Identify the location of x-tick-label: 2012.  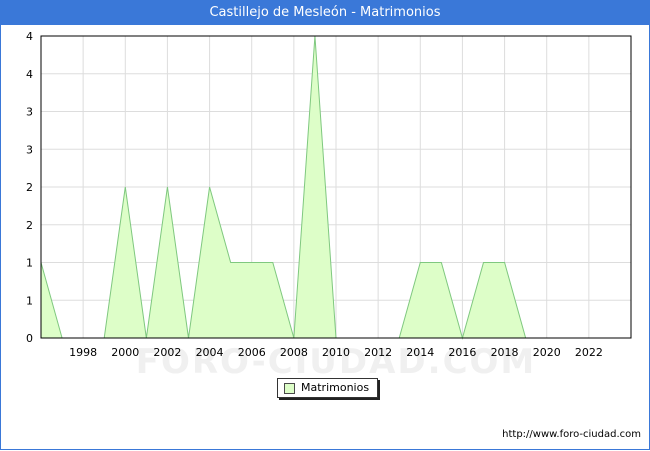
(378, 352).